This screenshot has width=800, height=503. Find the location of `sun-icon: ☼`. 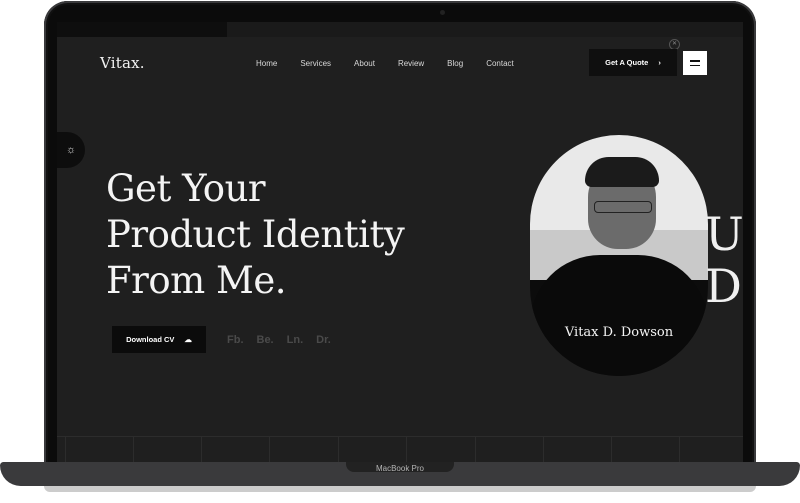

sun-icon: ☼ is located at coordinates (71, 150).